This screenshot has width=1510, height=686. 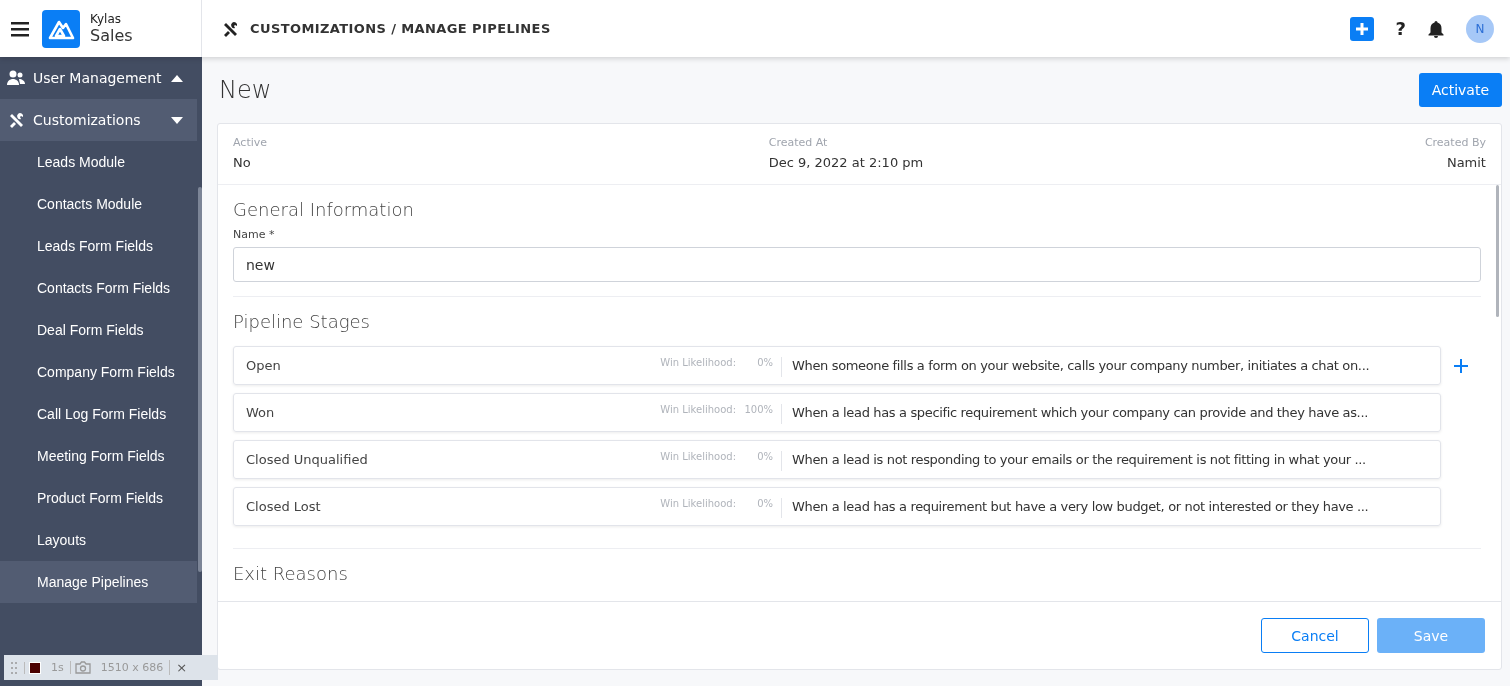 What do you see at coordinates (98, 204) in the screenshot?
I see `sidebar-item: Contacts Module` at bounding box center [98, 204].